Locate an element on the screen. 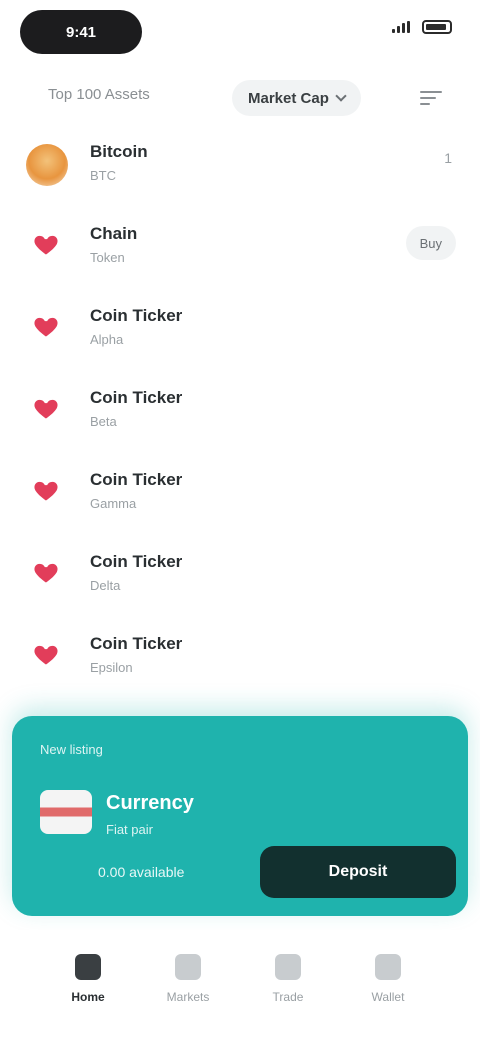 The image size is (480, 1040). list-item-title: Chain is located at coordinates (114, 233).